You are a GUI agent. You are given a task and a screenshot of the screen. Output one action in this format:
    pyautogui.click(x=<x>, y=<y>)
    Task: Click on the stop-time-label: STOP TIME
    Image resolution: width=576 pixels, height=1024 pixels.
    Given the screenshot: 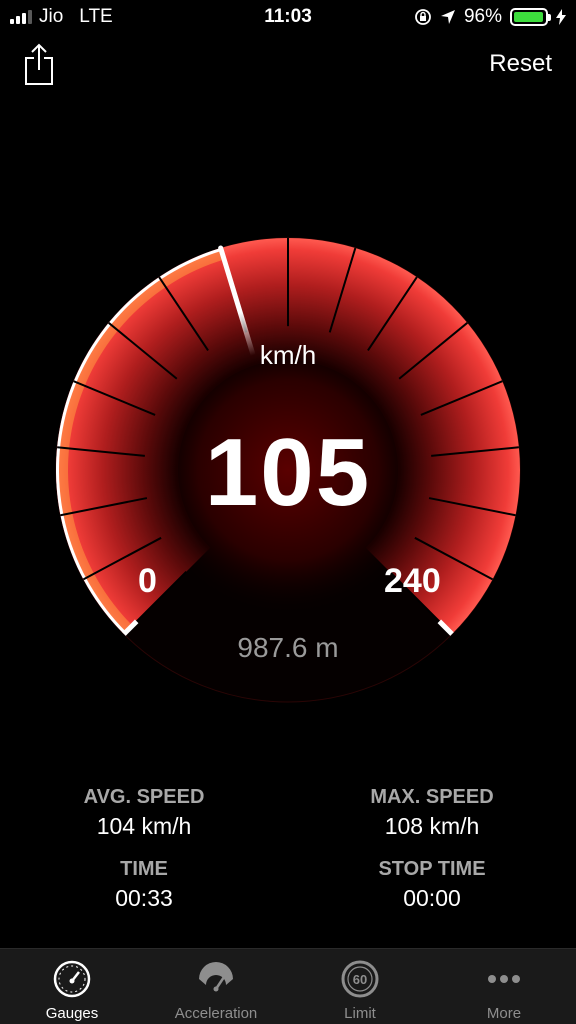 What is the action you would take?
    pyautogui.click(x=432, y=869)
    